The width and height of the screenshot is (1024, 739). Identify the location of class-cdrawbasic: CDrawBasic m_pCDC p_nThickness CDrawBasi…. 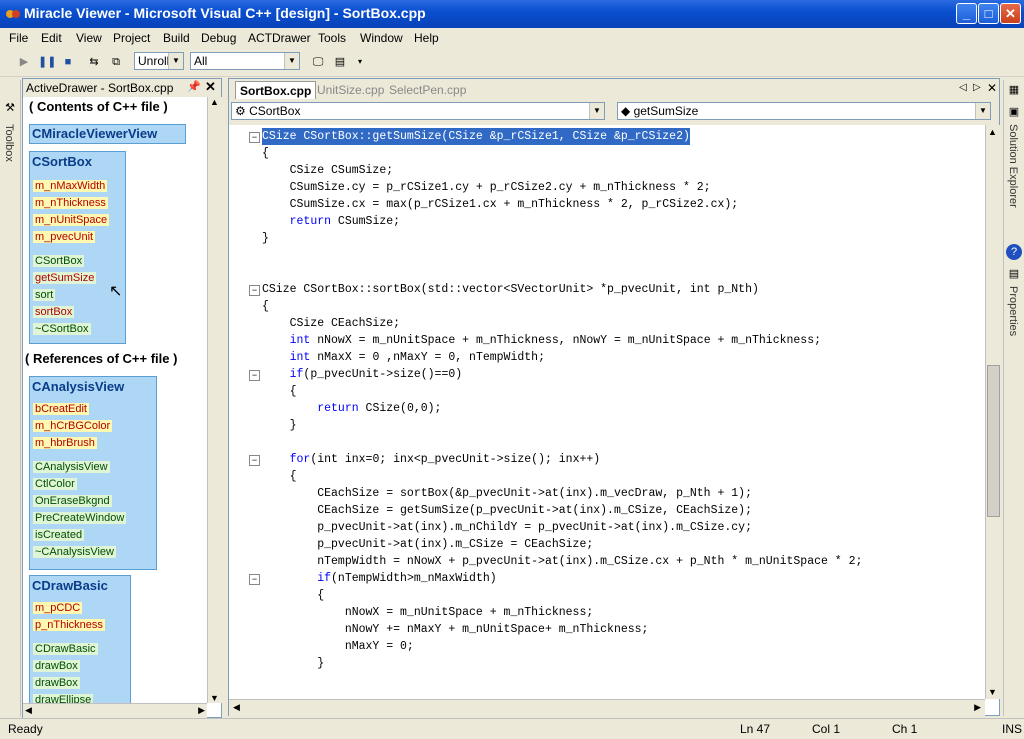
(80, 639).